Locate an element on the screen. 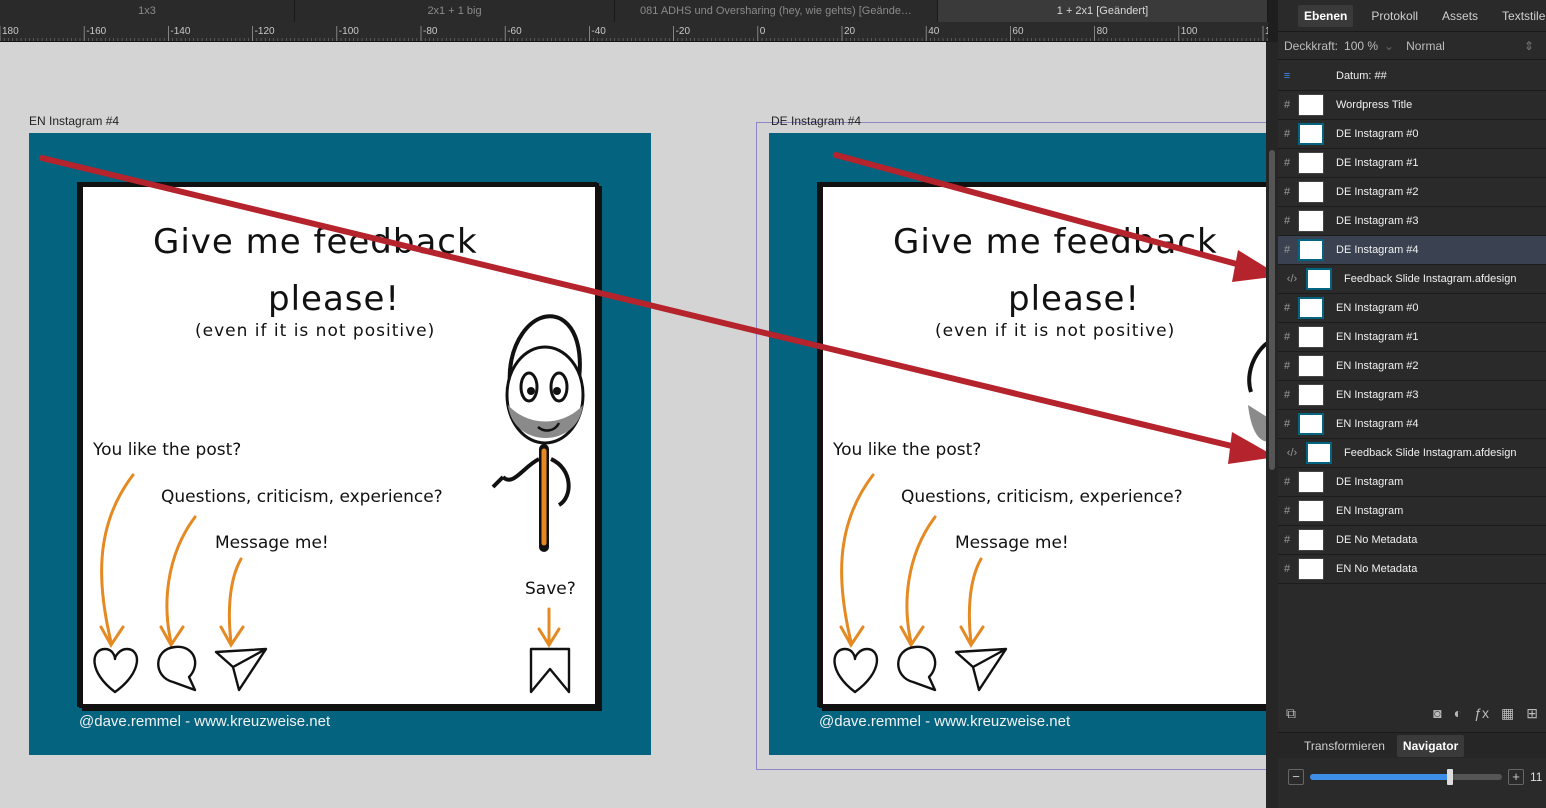 This screenshot has height=808, width=1546. opacity-value: 100 % is located at coordinates (1361, 46).